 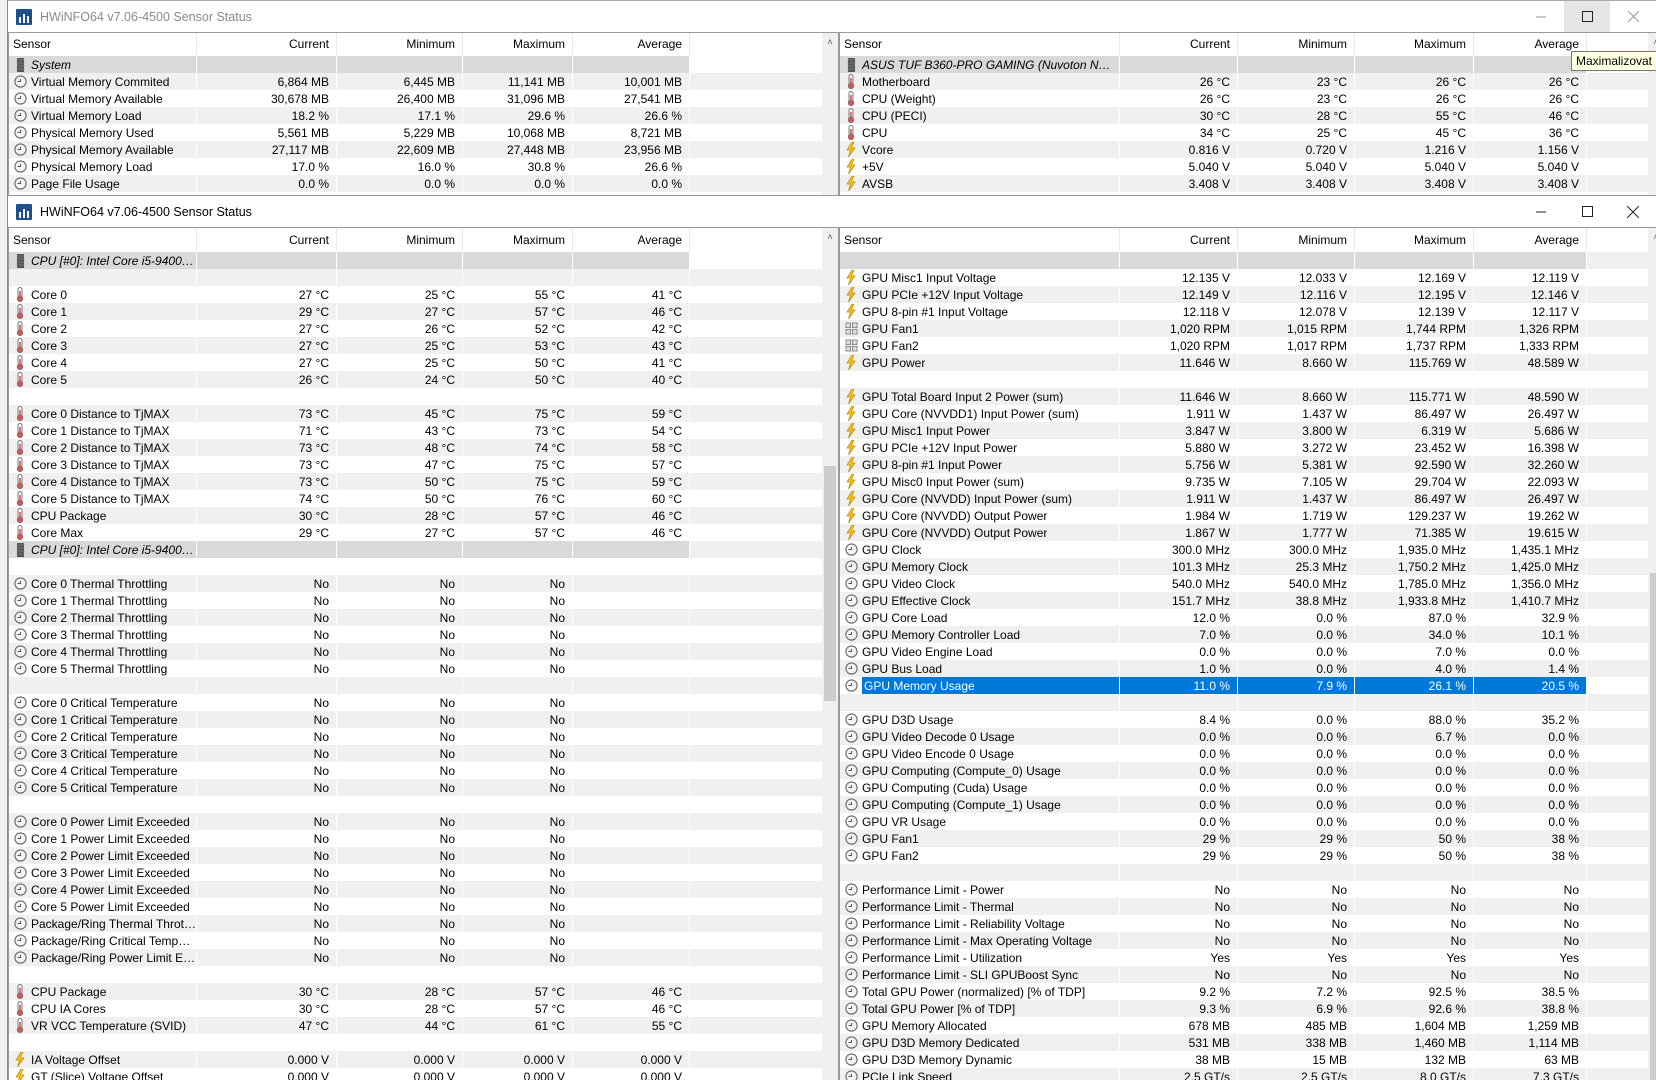 I want to click on sensor-row: Core 4 Power Limit Exceeded No No No, so click(x=423, y=889).